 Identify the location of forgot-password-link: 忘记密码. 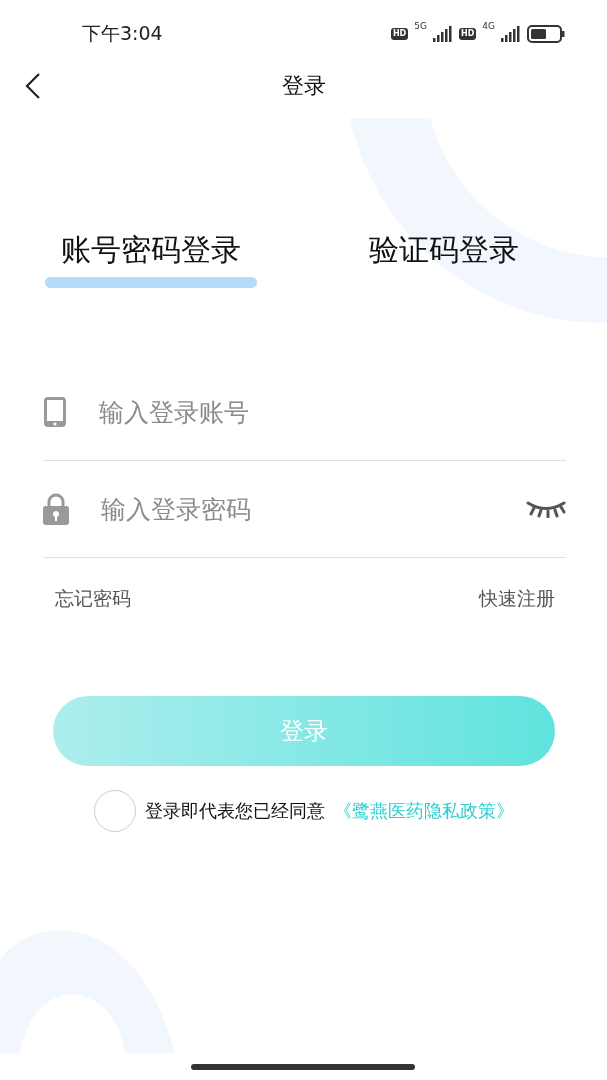
(93, 599).